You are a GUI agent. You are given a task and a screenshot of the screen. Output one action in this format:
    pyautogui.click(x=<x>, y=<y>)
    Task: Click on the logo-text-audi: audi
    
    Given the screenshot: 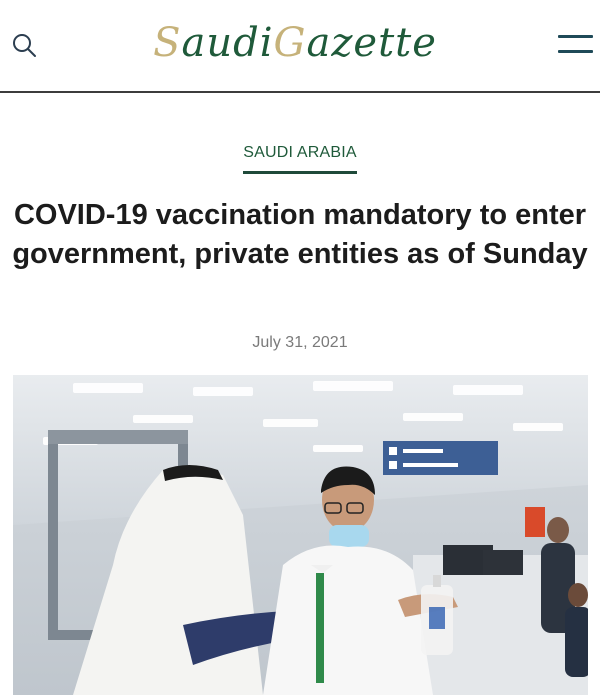 What is the action you would take?
    pyautogui.click(x=227, y=43)
    